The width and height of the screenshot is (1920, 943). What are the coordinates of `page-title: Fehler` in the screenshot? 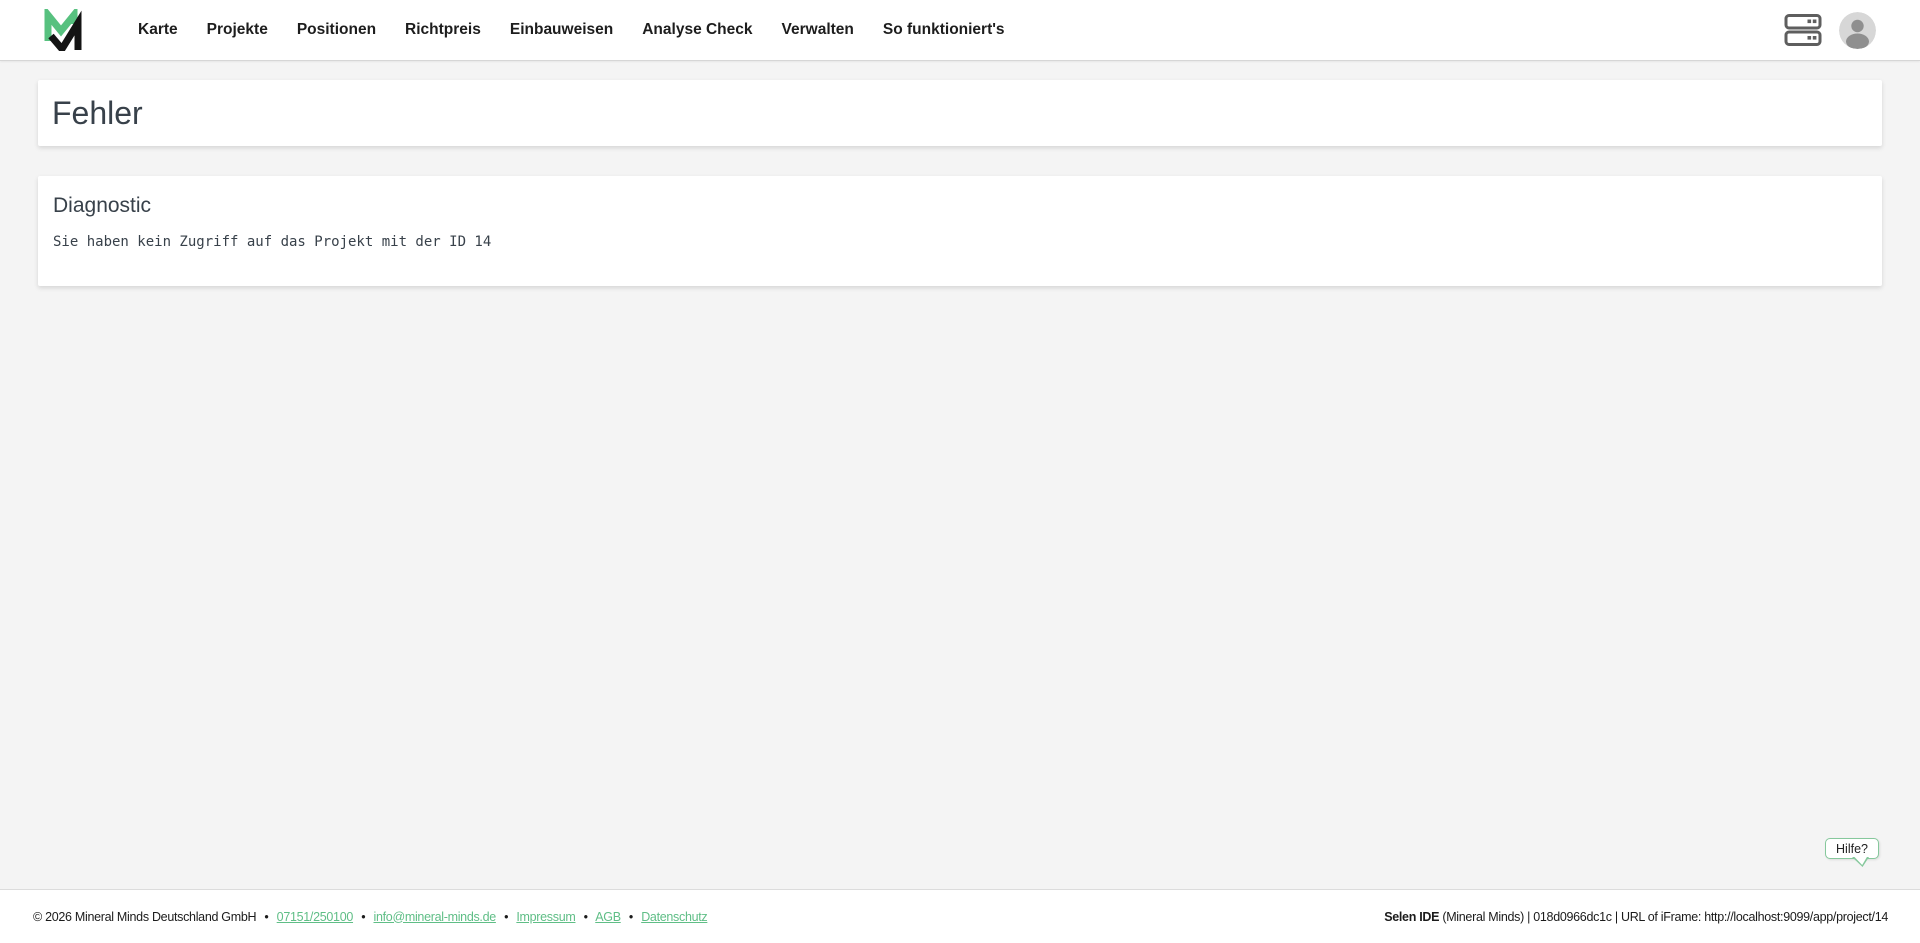 It's located at (97, 112).